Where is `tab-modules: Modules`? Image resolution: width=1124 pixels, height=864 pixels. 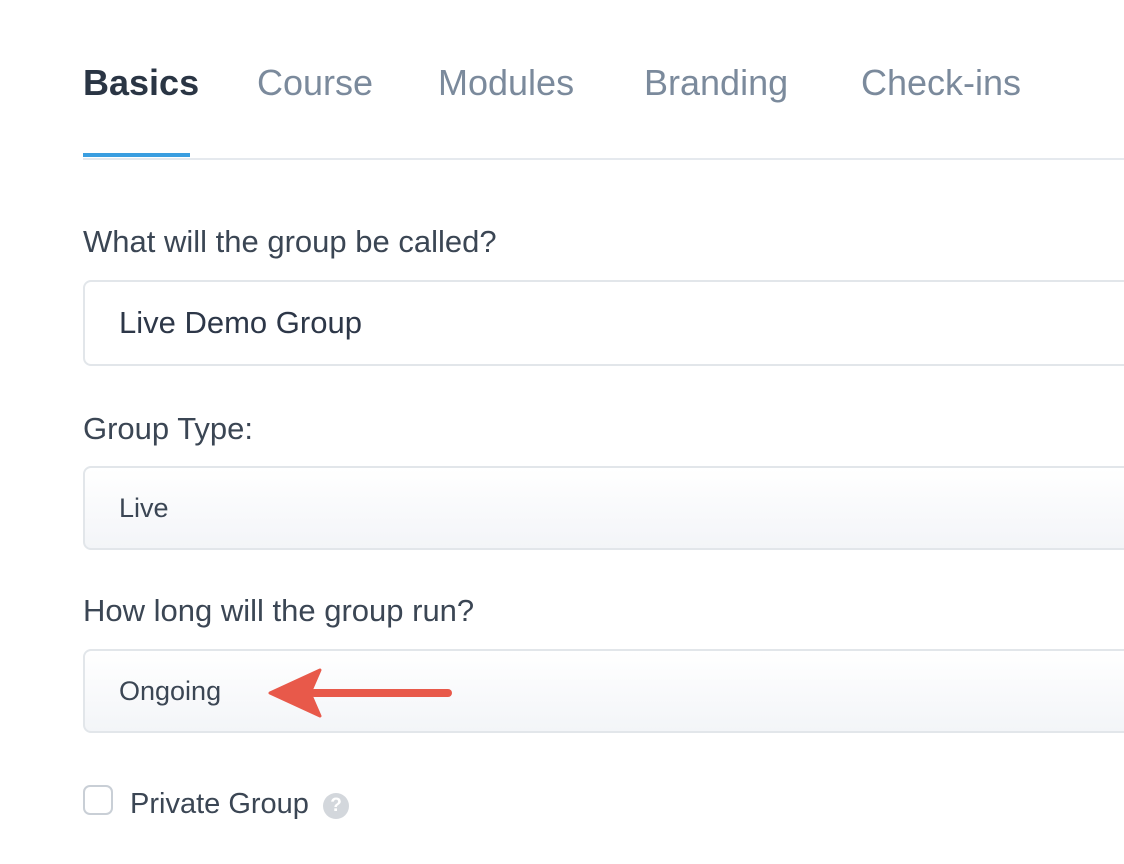
tab-modules: Modules is located at coordinates (506, 83).